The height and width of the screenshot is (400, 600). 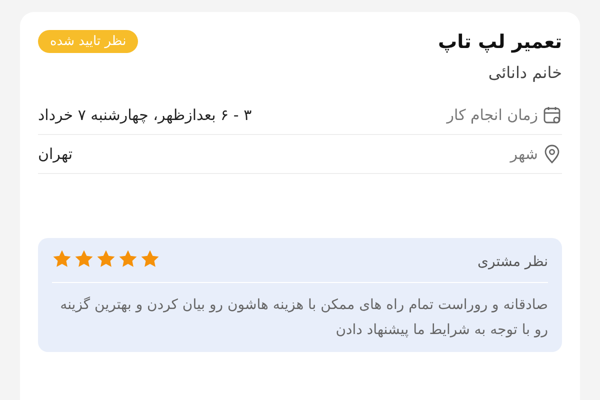 What do you see at coordinates (88, 41) in the screenshot?
I see `status-badge: نظر تایید شده` at bounding box center [88, 41].